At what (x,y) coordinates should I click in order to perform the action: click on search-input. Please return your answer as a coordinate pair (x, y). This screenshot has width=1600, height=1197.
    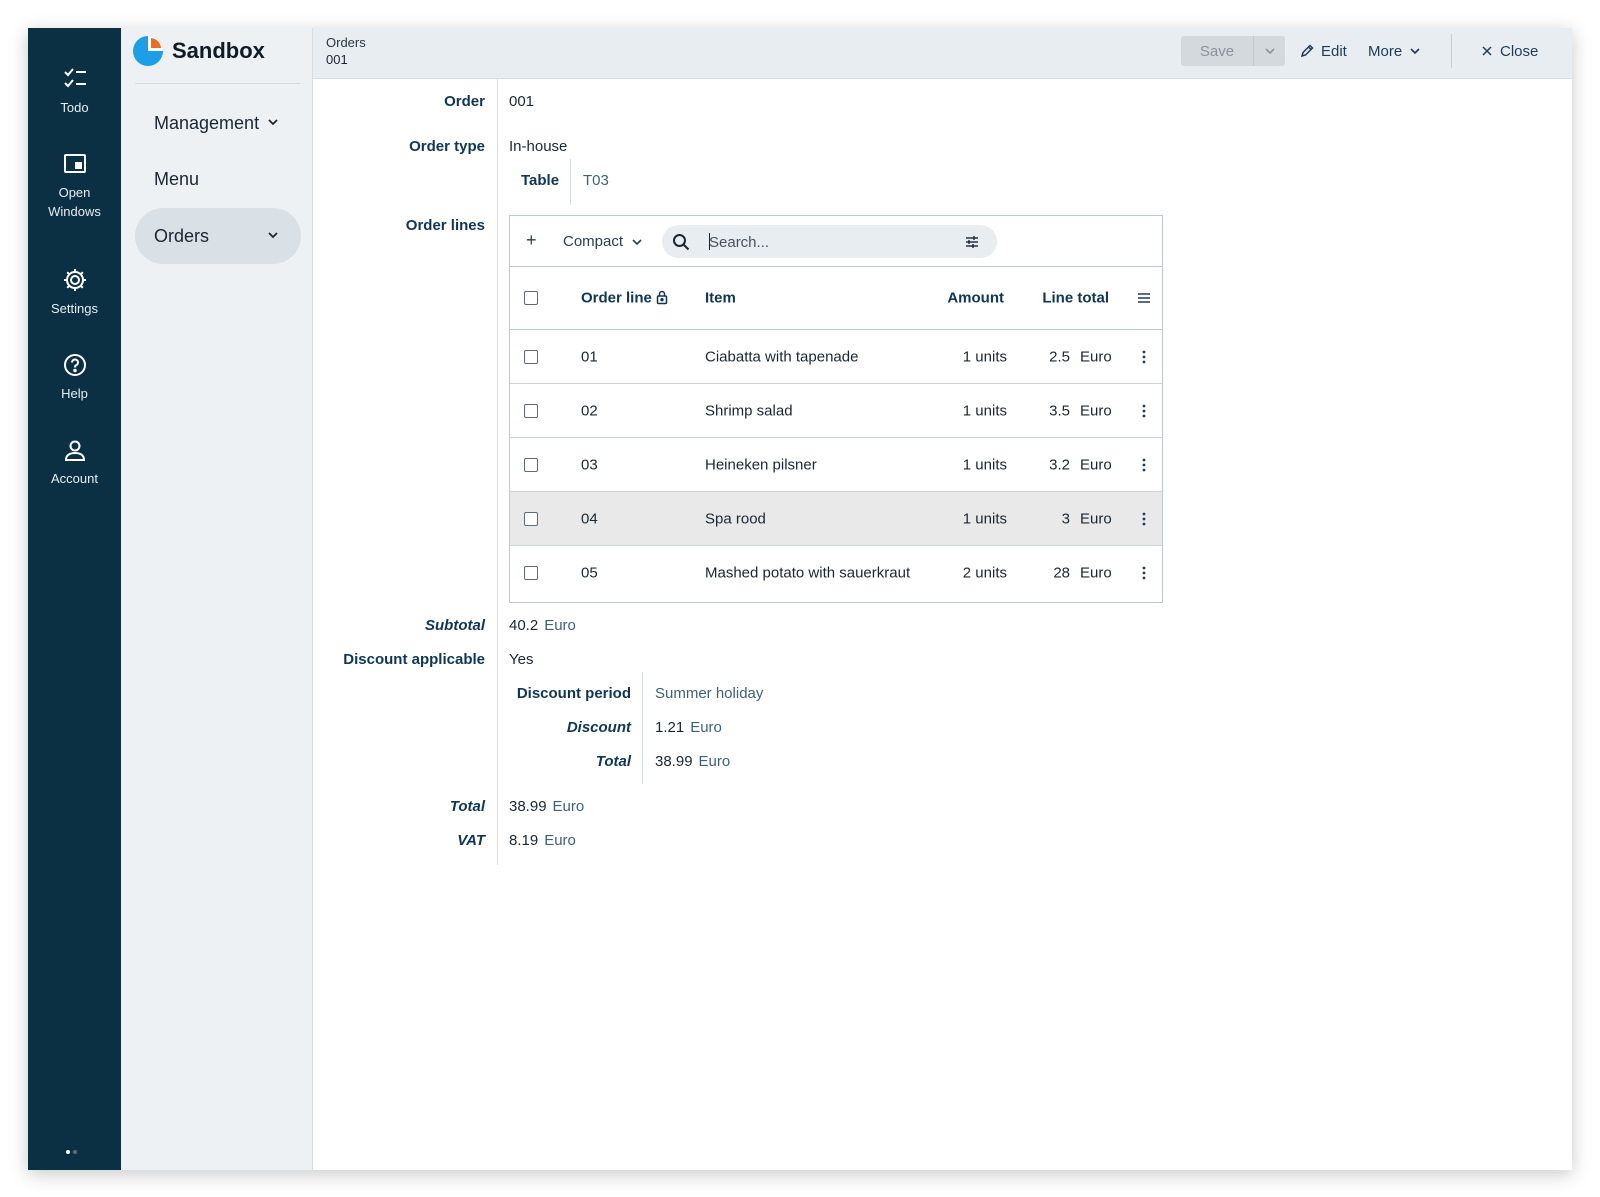
    Looking at the image, I should click on (829, 242).